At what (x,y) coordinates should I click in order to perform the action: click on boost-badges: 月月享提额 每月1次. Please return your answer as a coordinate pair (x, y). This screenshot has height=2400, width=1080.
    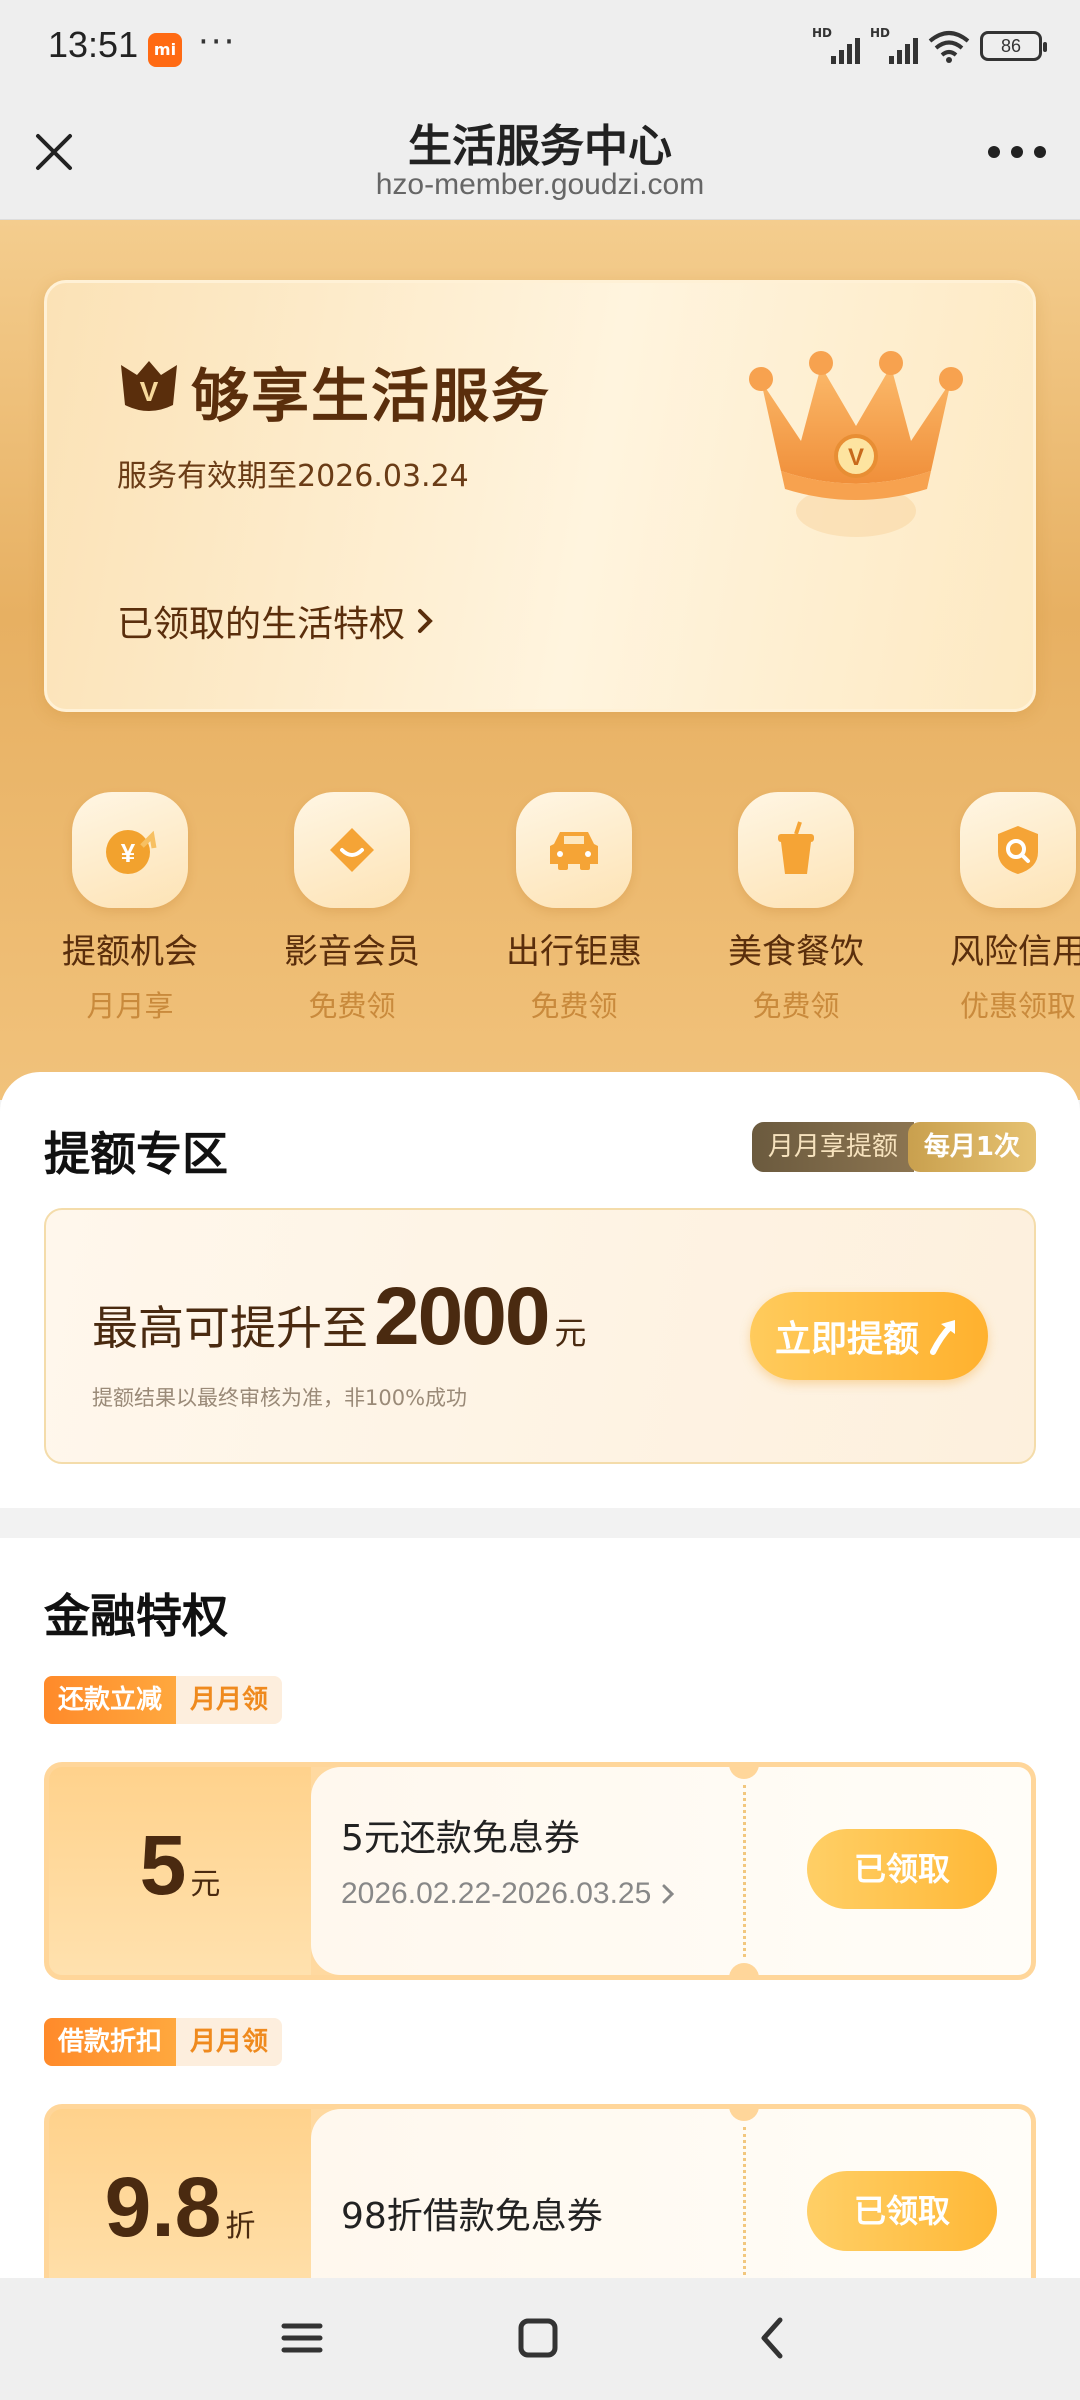
    Looking at the image, I should click on (893, 1147).